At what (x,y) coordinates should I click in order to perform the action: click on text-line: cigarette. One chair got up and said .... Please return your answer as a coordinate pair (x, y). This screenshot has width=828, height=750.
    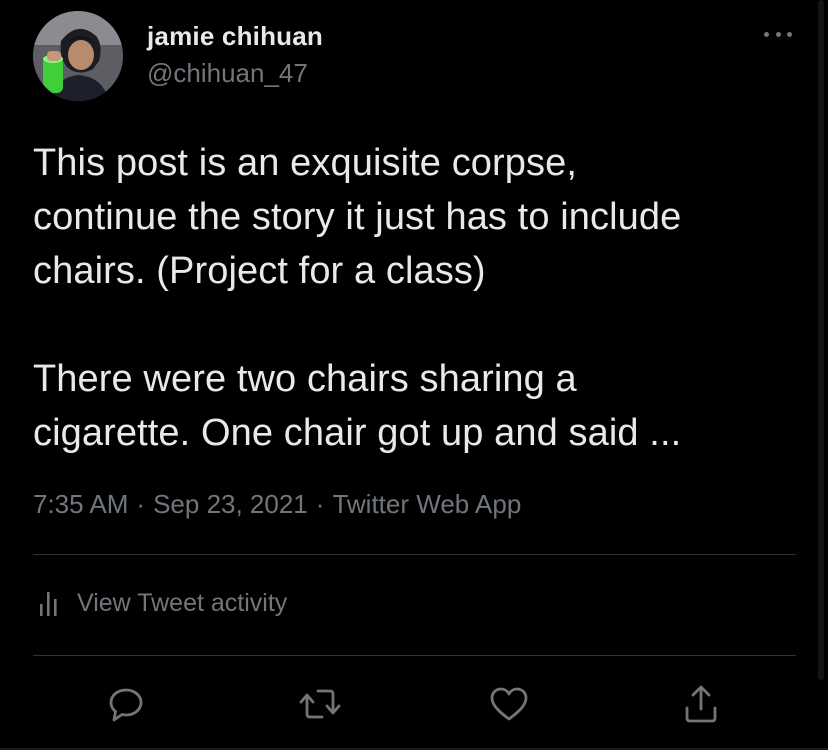
    Looking at the image, I should click on (357, 433).